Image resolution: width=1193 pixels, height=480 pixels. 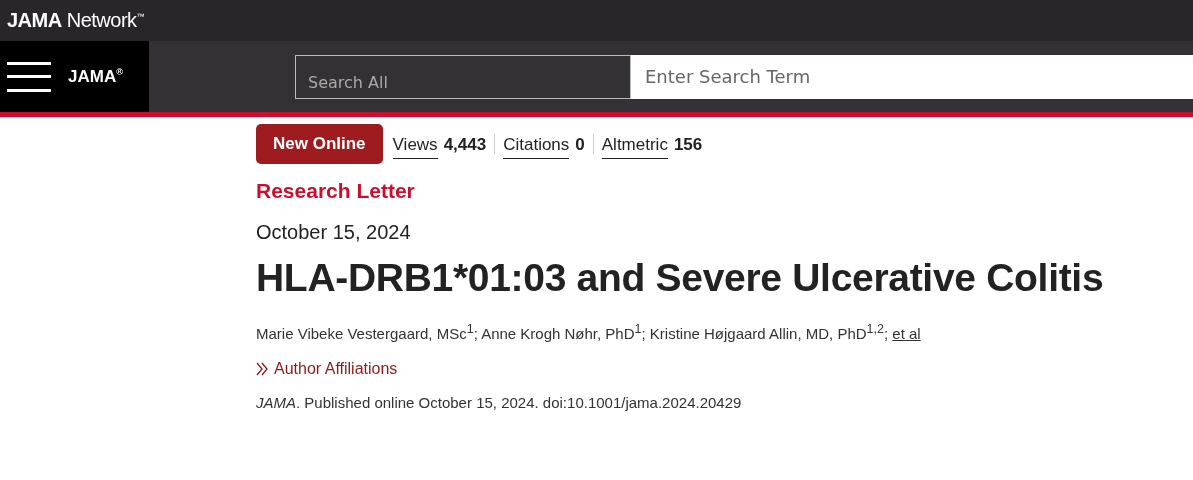 I want to click on author-list: Marie Vibeke Vestergaard, MSc$^{1}$; Anne Krogh Nøhr, PhD$^{1}$; Kristine Højgaard Allin, MD, PhD$^{1,2}$; et al, so click(x=724, y=332).